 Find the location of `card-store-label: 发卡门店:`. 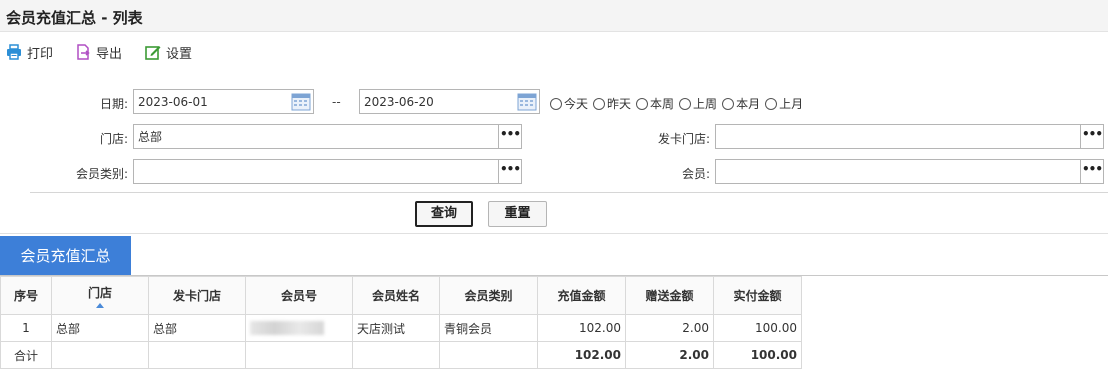

card-store-label: 发卡门店: is located at coordinates (683, 139).